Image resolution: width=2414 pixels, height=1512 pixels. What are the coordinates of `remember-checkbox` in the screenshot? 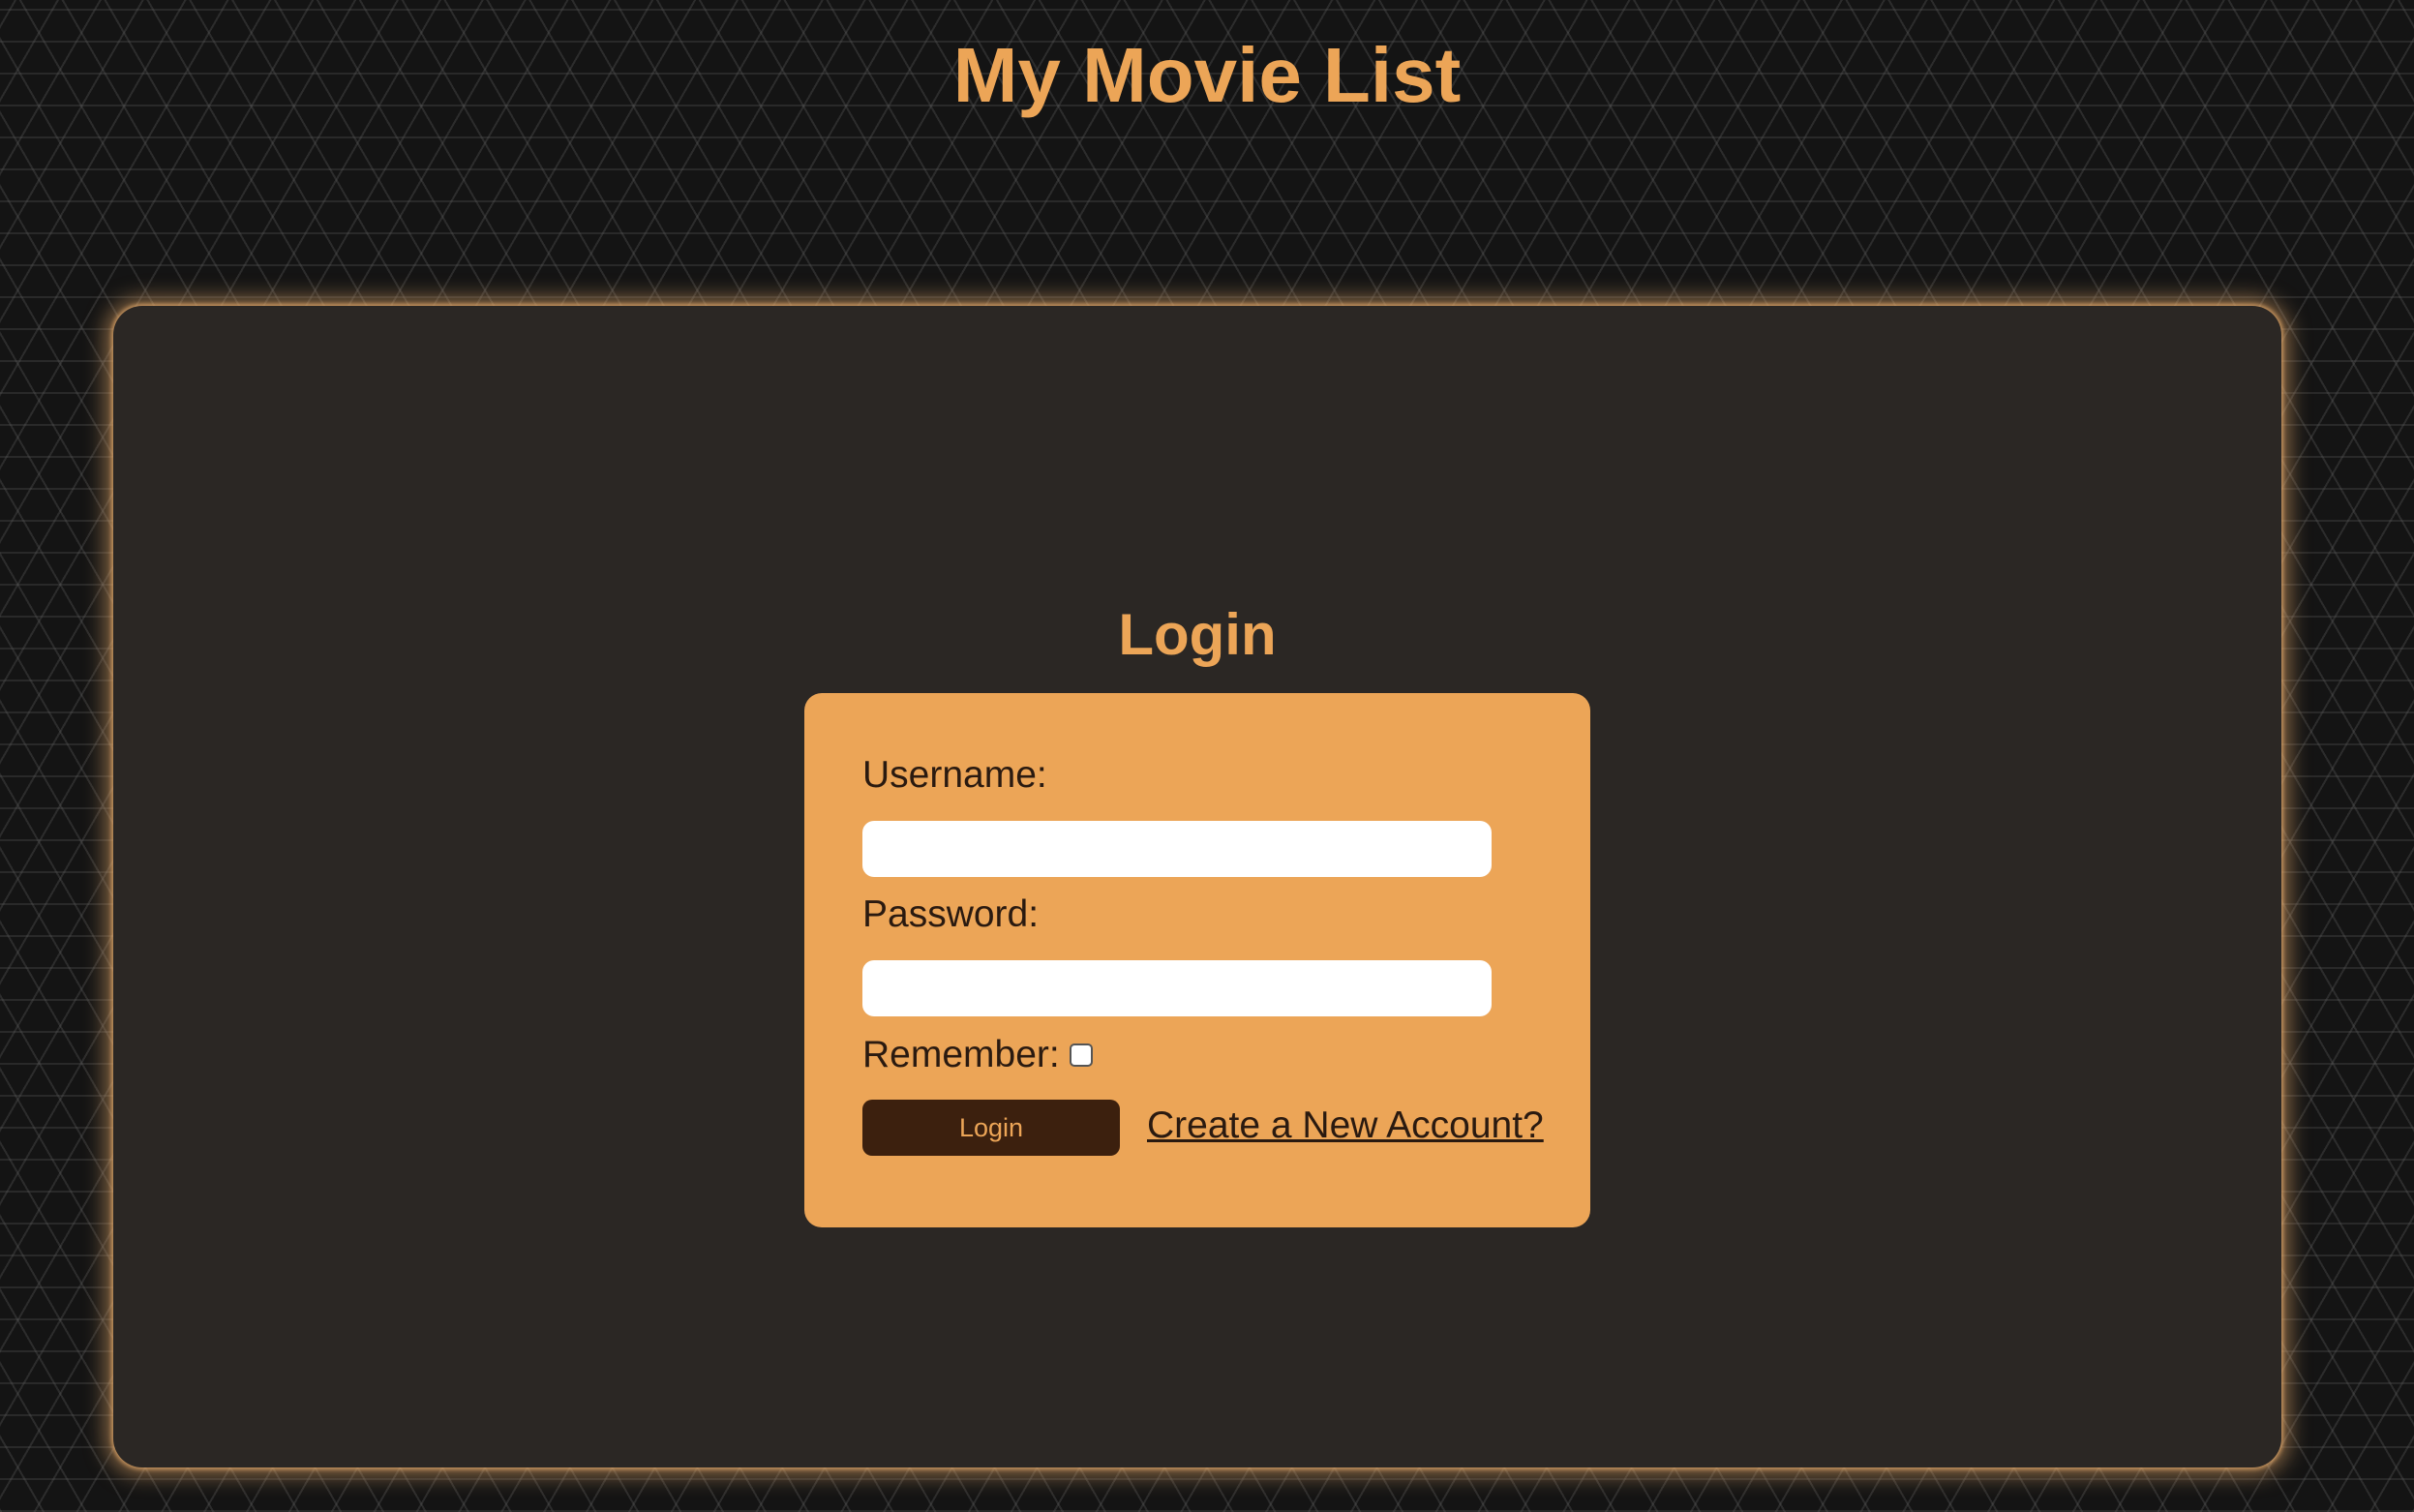 It's located at (1081, 1055).